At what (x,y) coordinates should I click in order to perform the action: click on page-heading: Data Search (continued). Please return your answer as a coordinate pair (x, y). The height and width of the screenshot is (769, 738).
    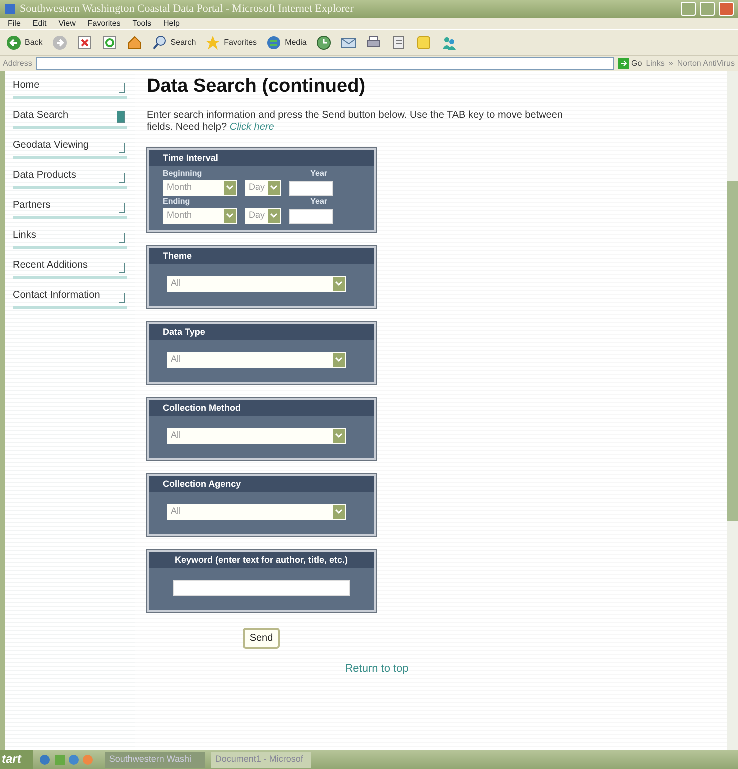
    Looking at the image, I should click on (257, 87).